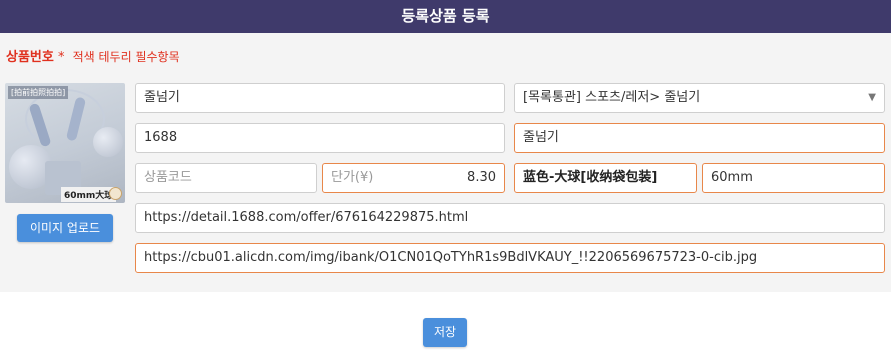  Describe the element at coordinates (413, 178) in the screenshot. I see `unit-price-input: 단가(¥) 8.30` at that location.